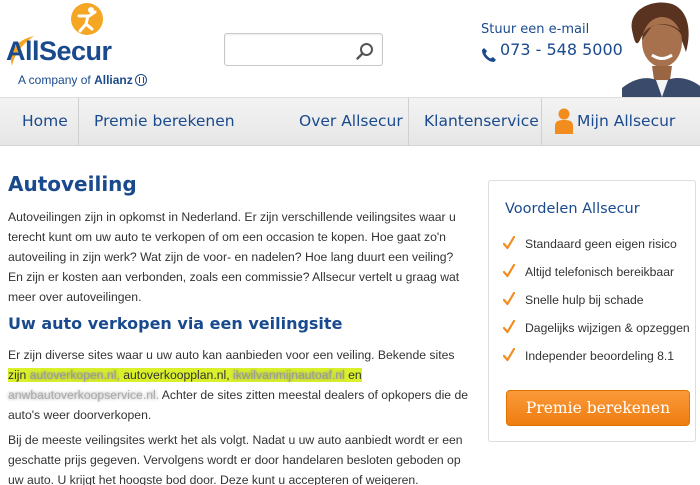 Image resolution: width=700 pixels, height=485 pixels. I want to click on list-item: Standaard geen eigen risico, so click(598, 250).